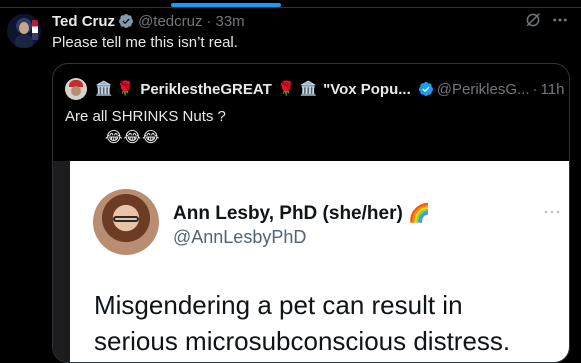 The image size is (581, 363). What do you see at coordinates (24, 31) in the screenshot?
I see `author-avatar` at bounding box center [24, 31].